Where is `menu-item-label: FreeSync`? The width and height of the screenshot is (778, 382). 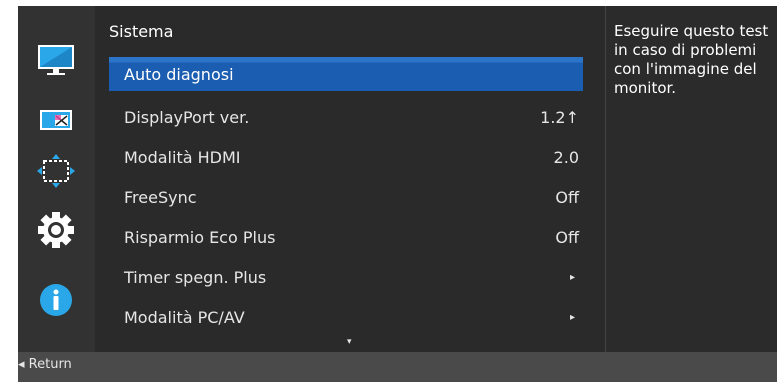 menu-item-label: FreeSync is located at coordinates (160, 197).